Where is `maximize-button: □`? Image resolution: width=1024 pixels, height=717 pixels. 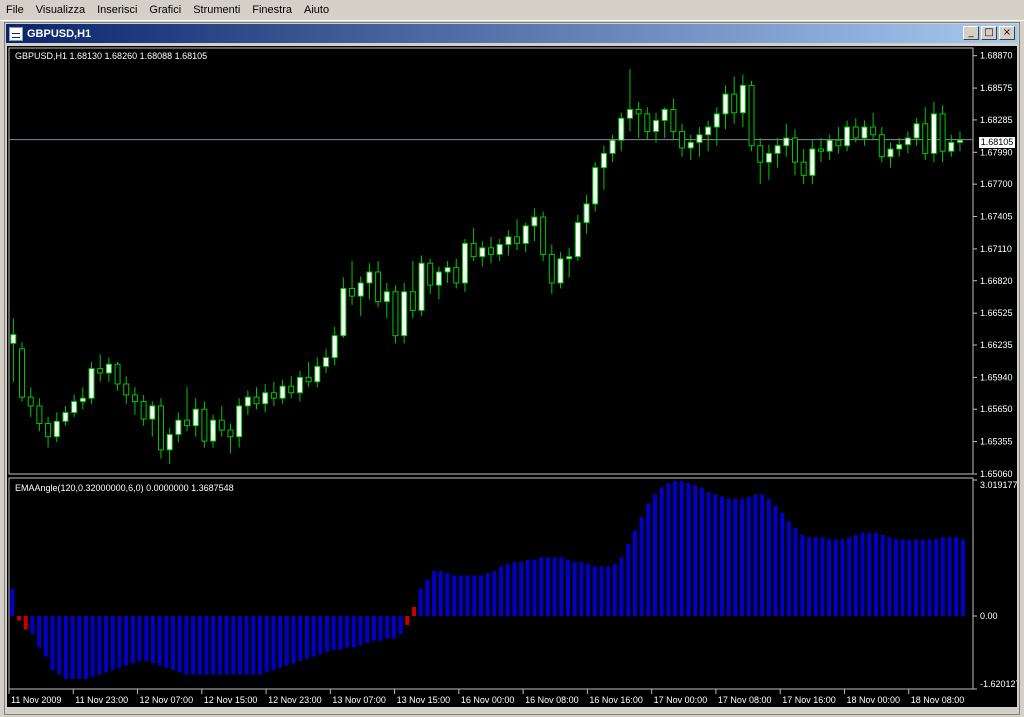
maximize-button: □ is located at coordinates (989, 33).